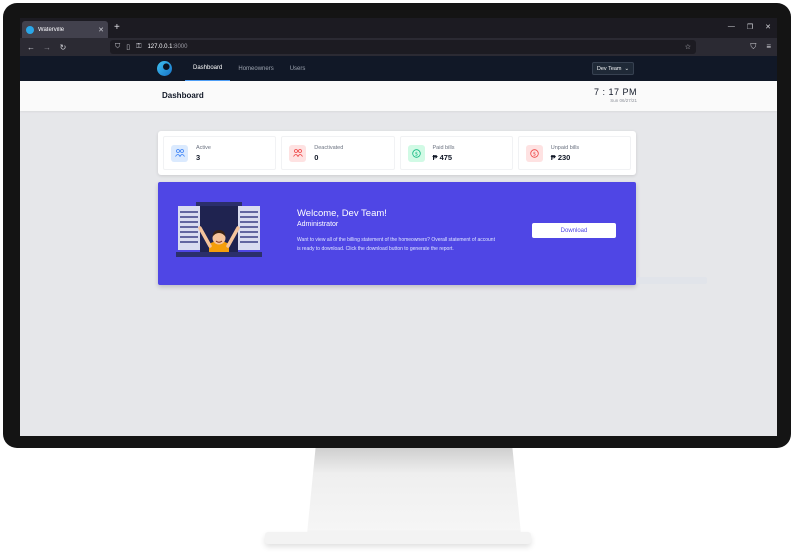 Image resolution: width=795 pixels, height=552 pixels. Describe the element at coordinates (574, 153) in the screenshot. I see `stat-card-unpaid-bills: $ Unpaid bills ₱ 230` at that location.